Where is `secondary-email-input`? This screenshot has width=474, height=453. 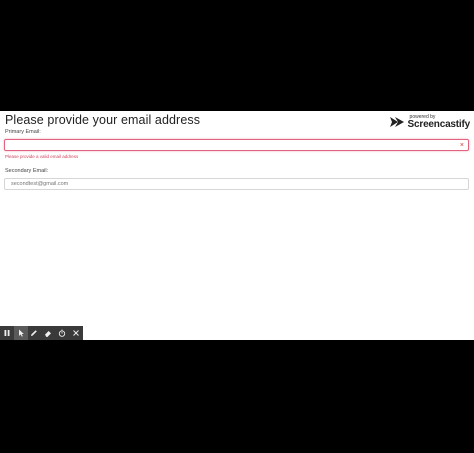 secondary-email-input is located at coordinates (228, 184).